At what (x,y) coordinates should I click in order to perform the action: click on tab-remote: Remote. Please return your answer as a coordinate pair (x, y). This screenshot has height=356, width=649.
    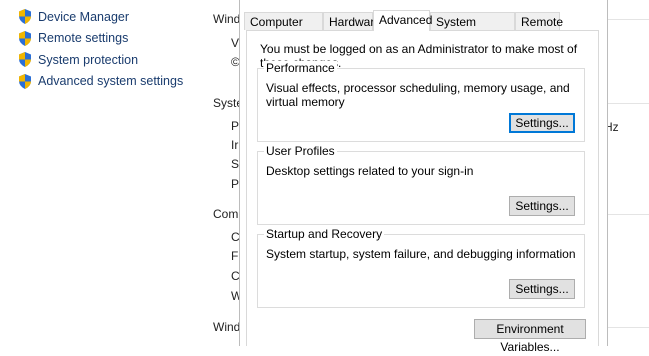
    Looking at the image, I should click on (539, 21).